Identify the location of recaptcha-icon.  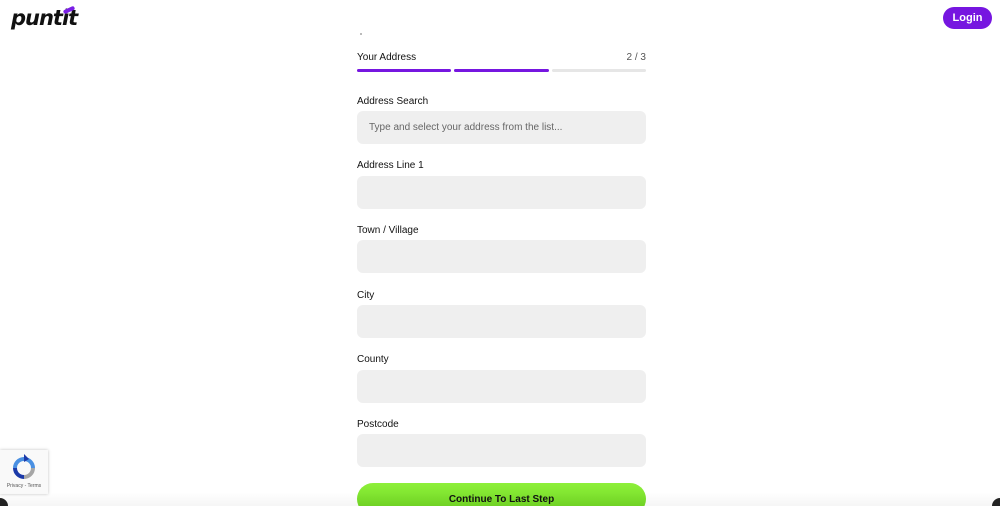
(24, 466).